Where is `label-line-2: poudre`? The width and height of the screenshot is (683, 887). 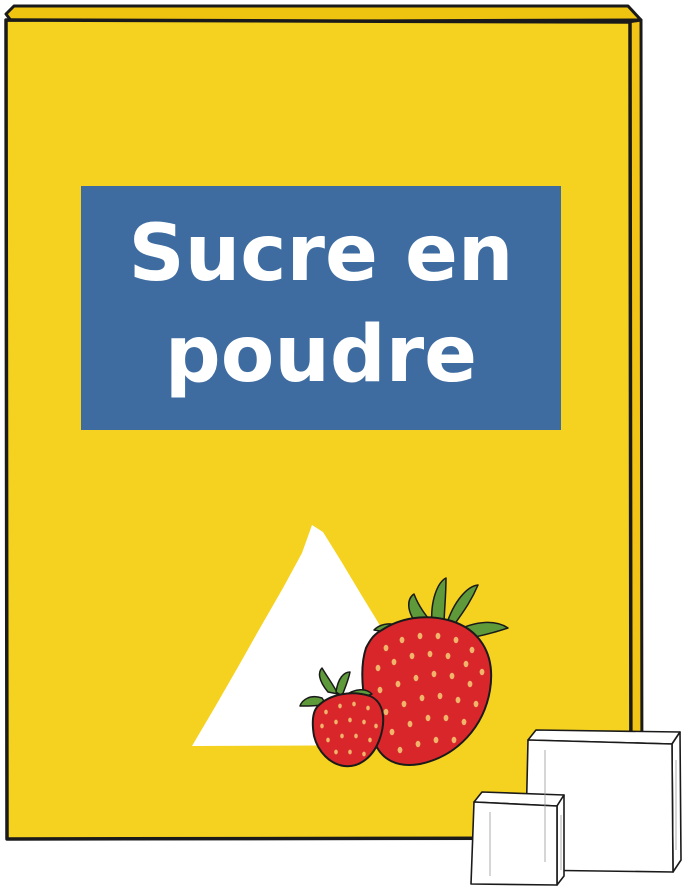
label-line-2: poudre is located at coordinates (321, 355).